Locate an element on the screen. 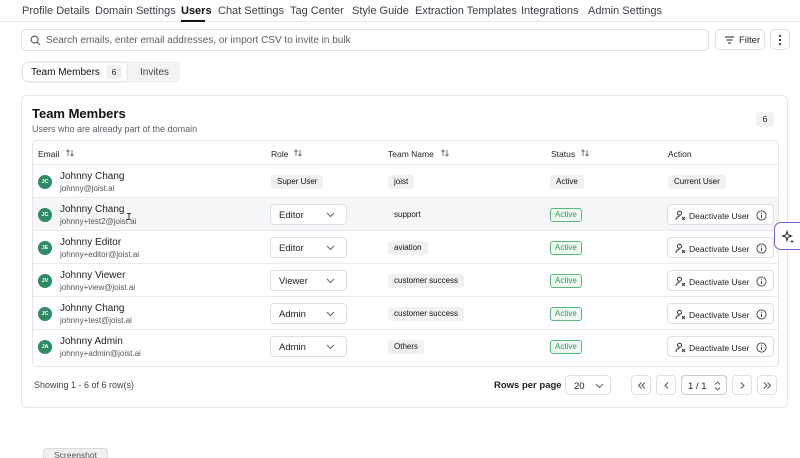 Image resolution: width=800 pixels, height=458 pixels. role-select: Viewer is located at coordinates (308, 280).